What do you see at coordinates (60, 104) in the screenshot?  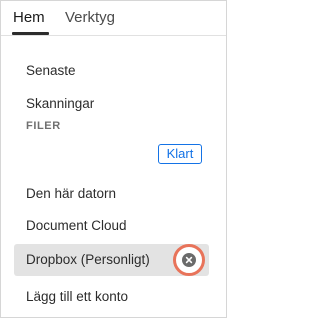 I see `nav-item-scans: Skanningar` at bounding box center [60, 104].